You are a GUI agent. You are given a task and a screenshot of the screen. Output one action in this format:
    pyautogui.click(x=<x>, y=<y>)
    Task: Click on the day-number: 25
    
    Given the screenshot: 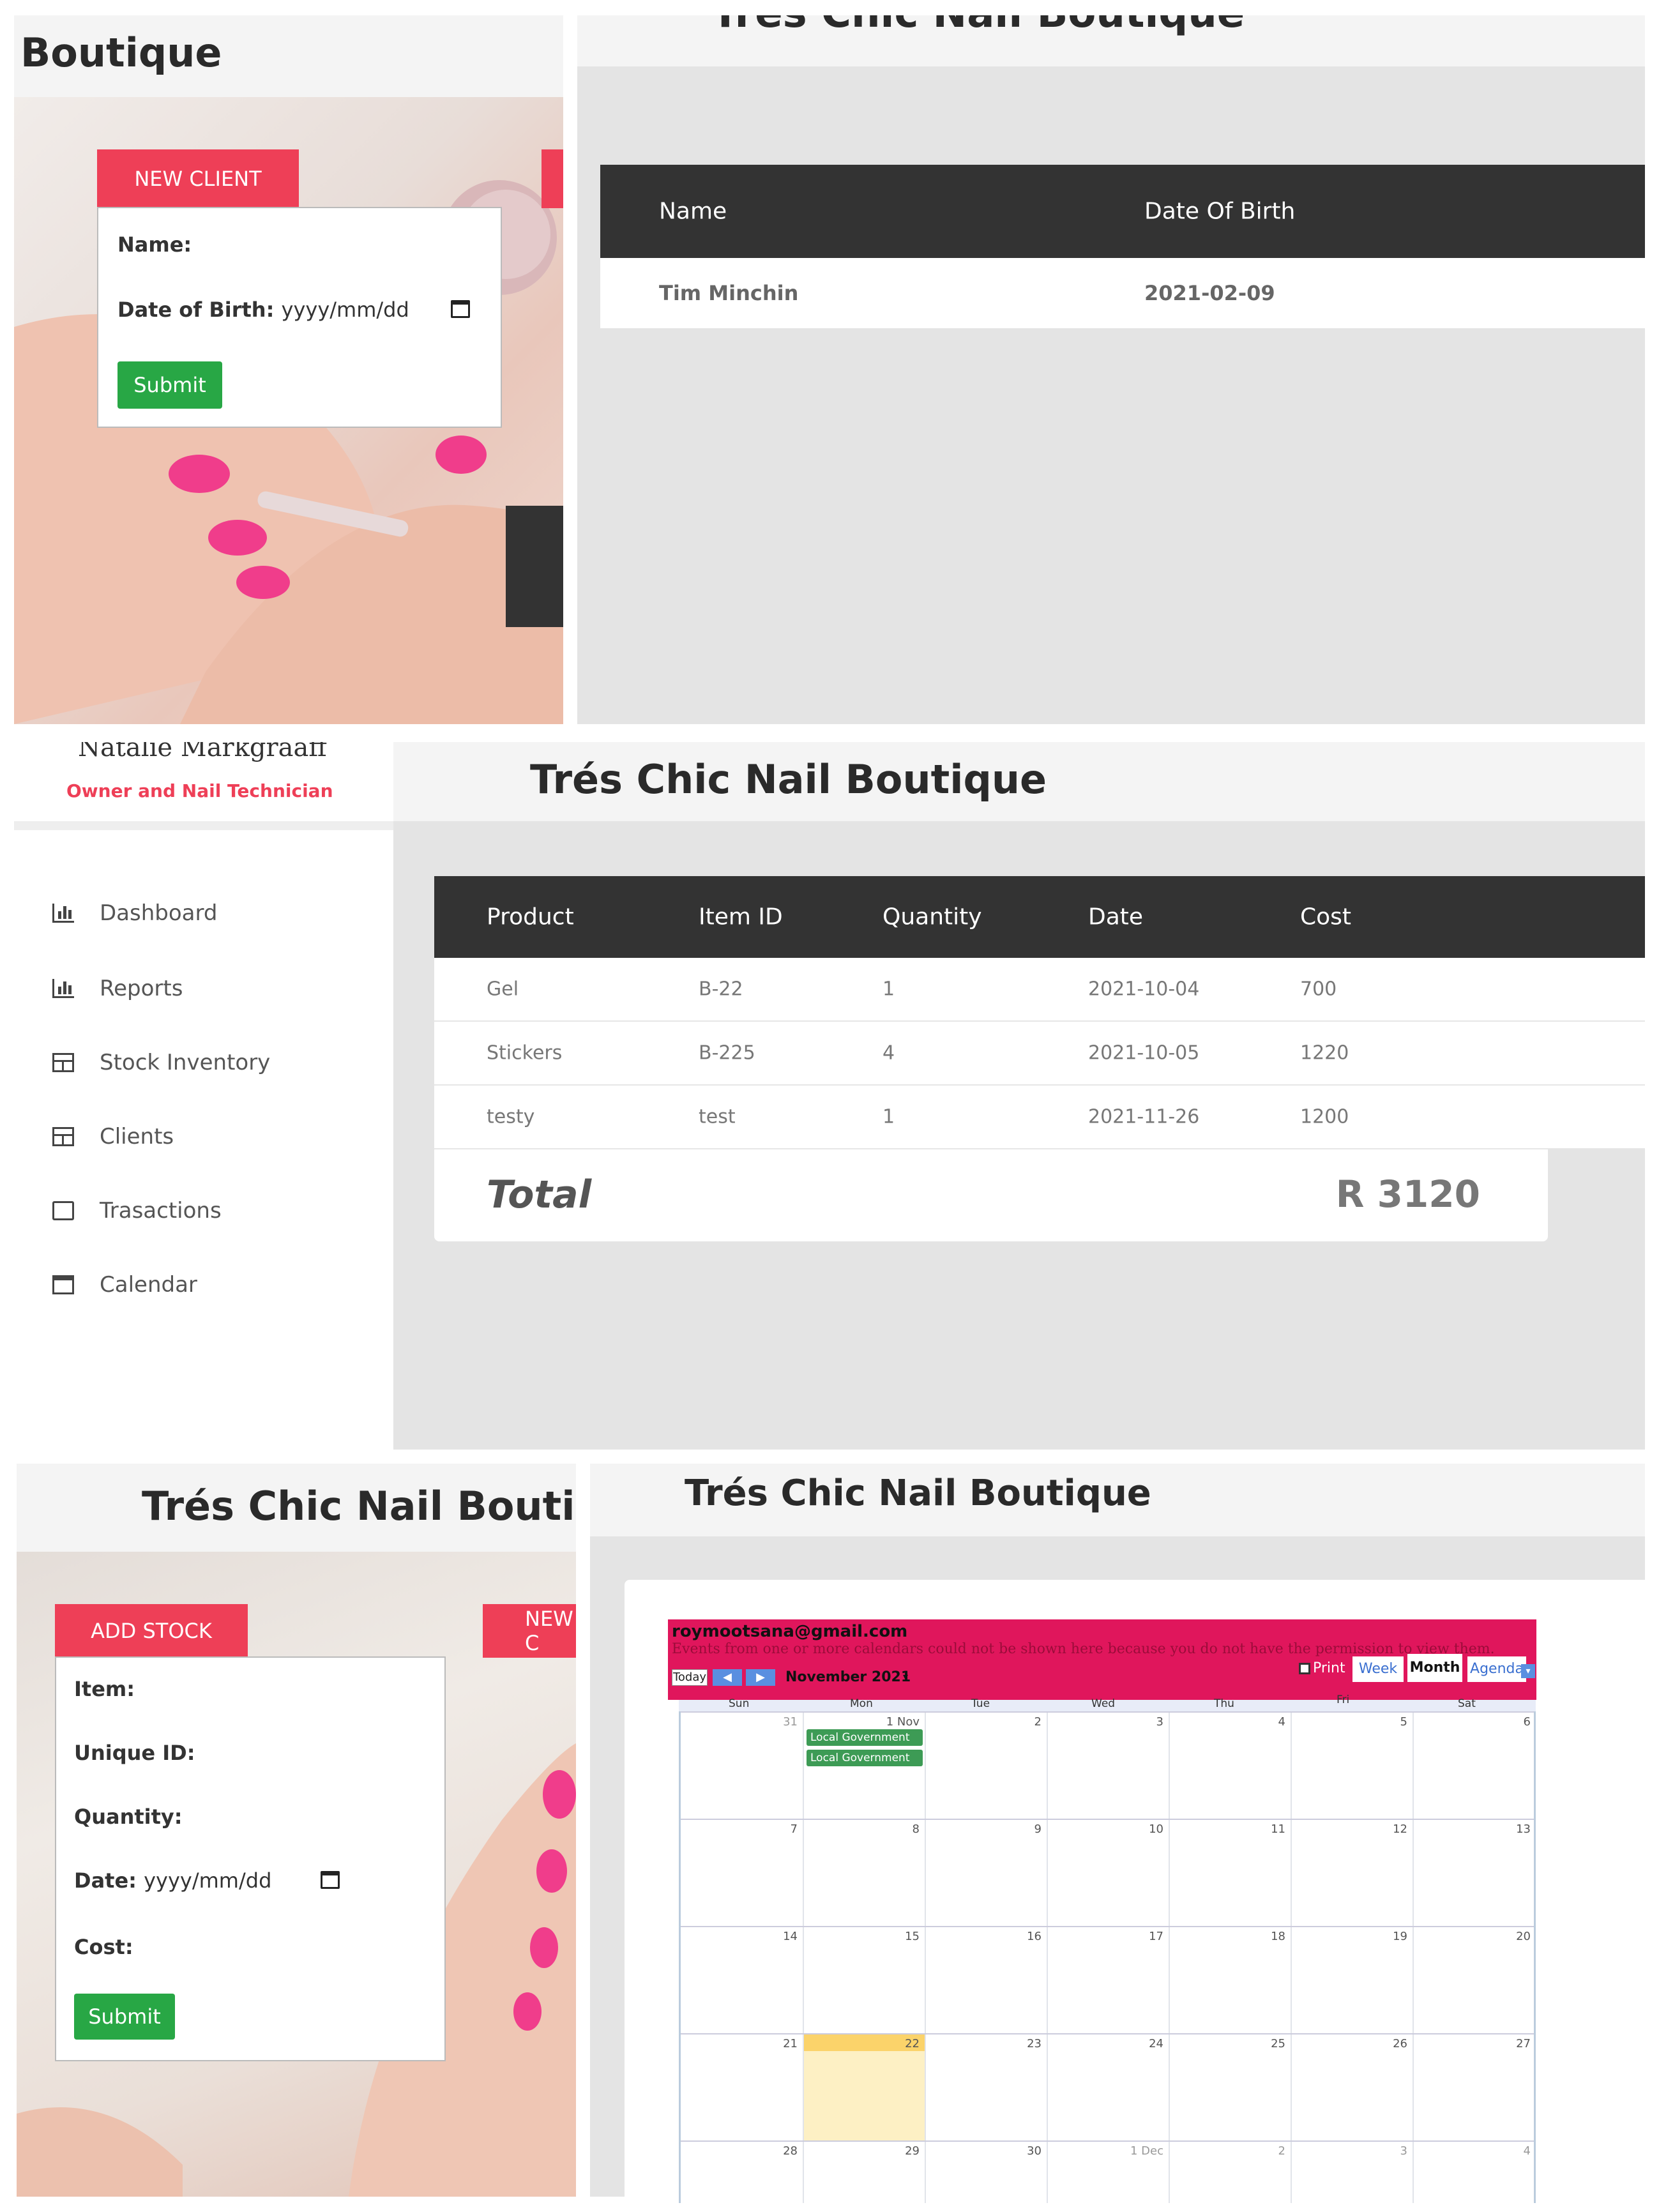 What is the action you would take?
    pyautogui.click(x=1278, y=2044)
    